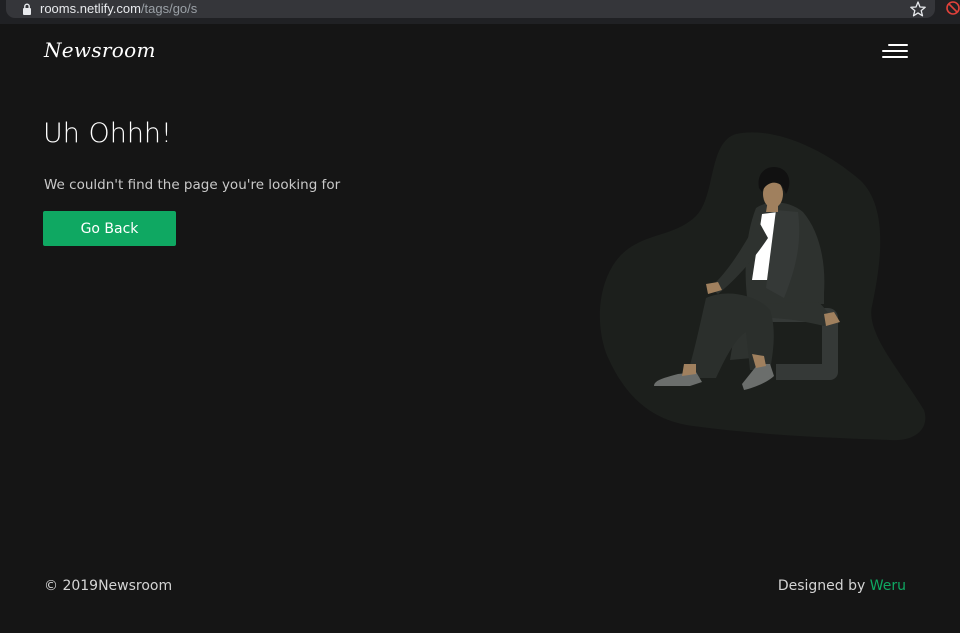  I want to click on bookmark-star-icon, so click(918, 9).